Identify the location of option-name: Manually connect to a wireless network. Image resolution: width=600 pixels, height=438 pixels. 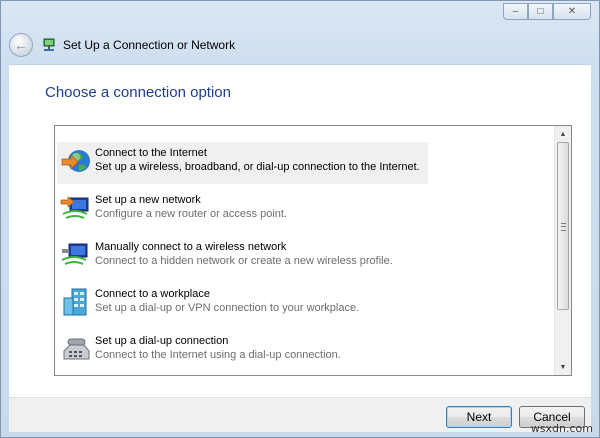
(191, 247).